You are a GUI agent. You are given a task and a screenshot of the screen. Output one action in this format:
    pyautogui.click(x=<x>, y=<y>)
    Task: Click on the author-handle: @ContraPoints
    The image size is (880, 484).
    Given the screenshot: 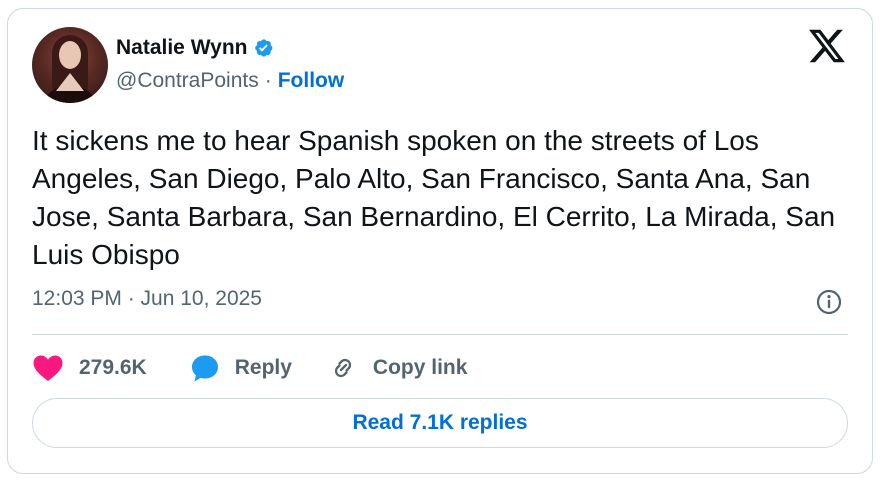 What is the action you would take?
    pyautogui.click(x=187, y=81)
    